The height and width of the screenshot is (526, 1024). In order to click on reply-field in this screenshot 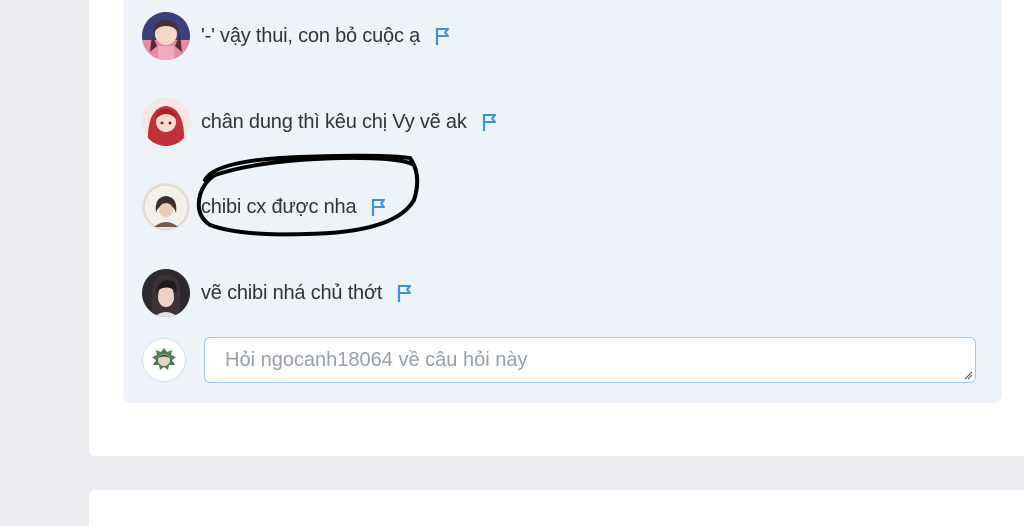, I will do `click(590, 360)`.